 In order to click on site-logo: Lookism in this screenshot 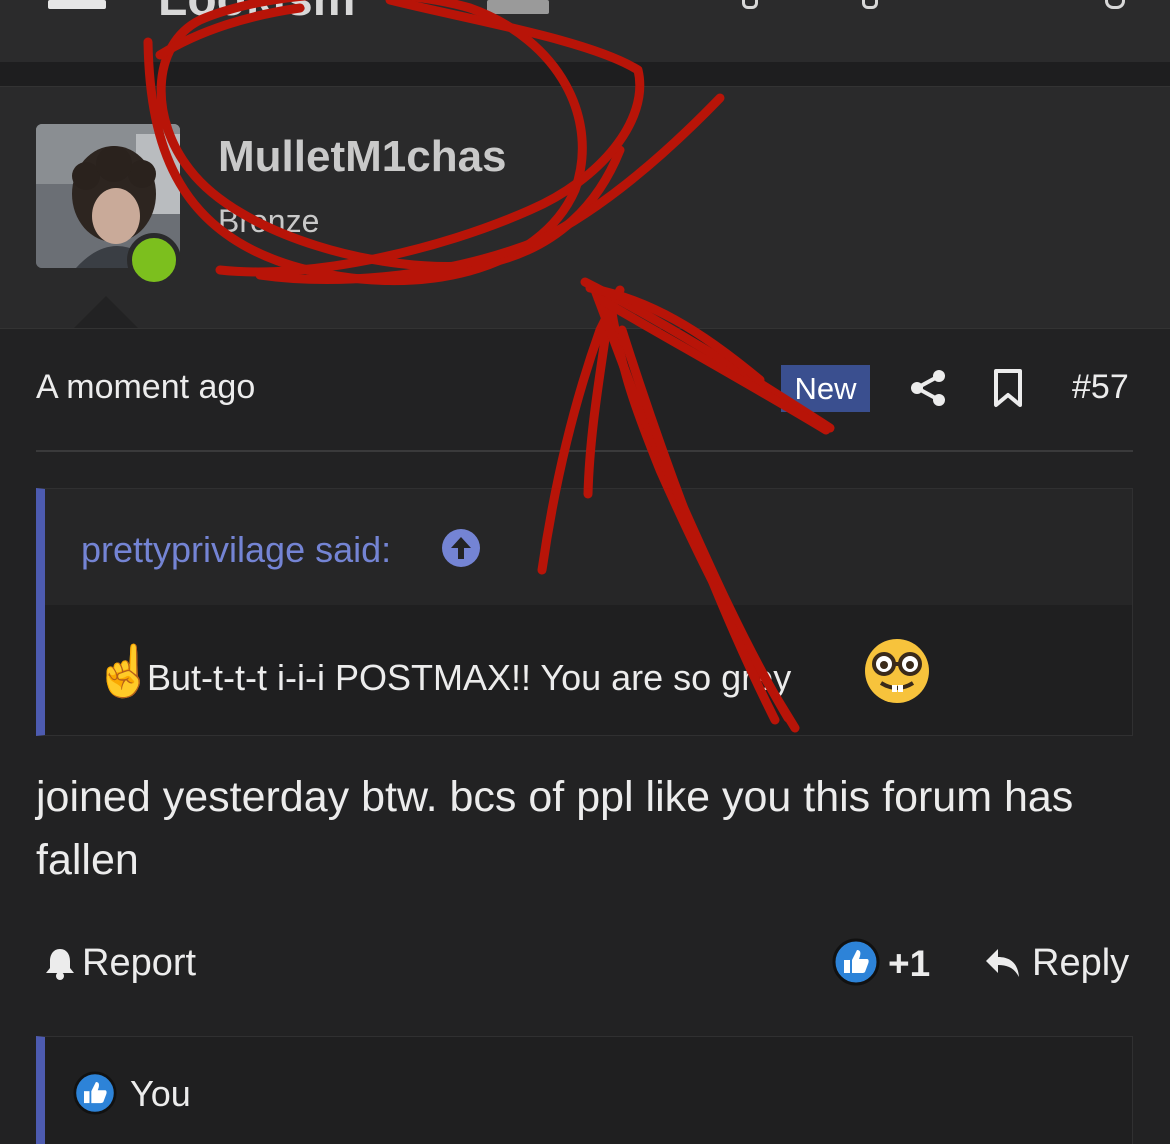, I will do `click(256, 13)`.